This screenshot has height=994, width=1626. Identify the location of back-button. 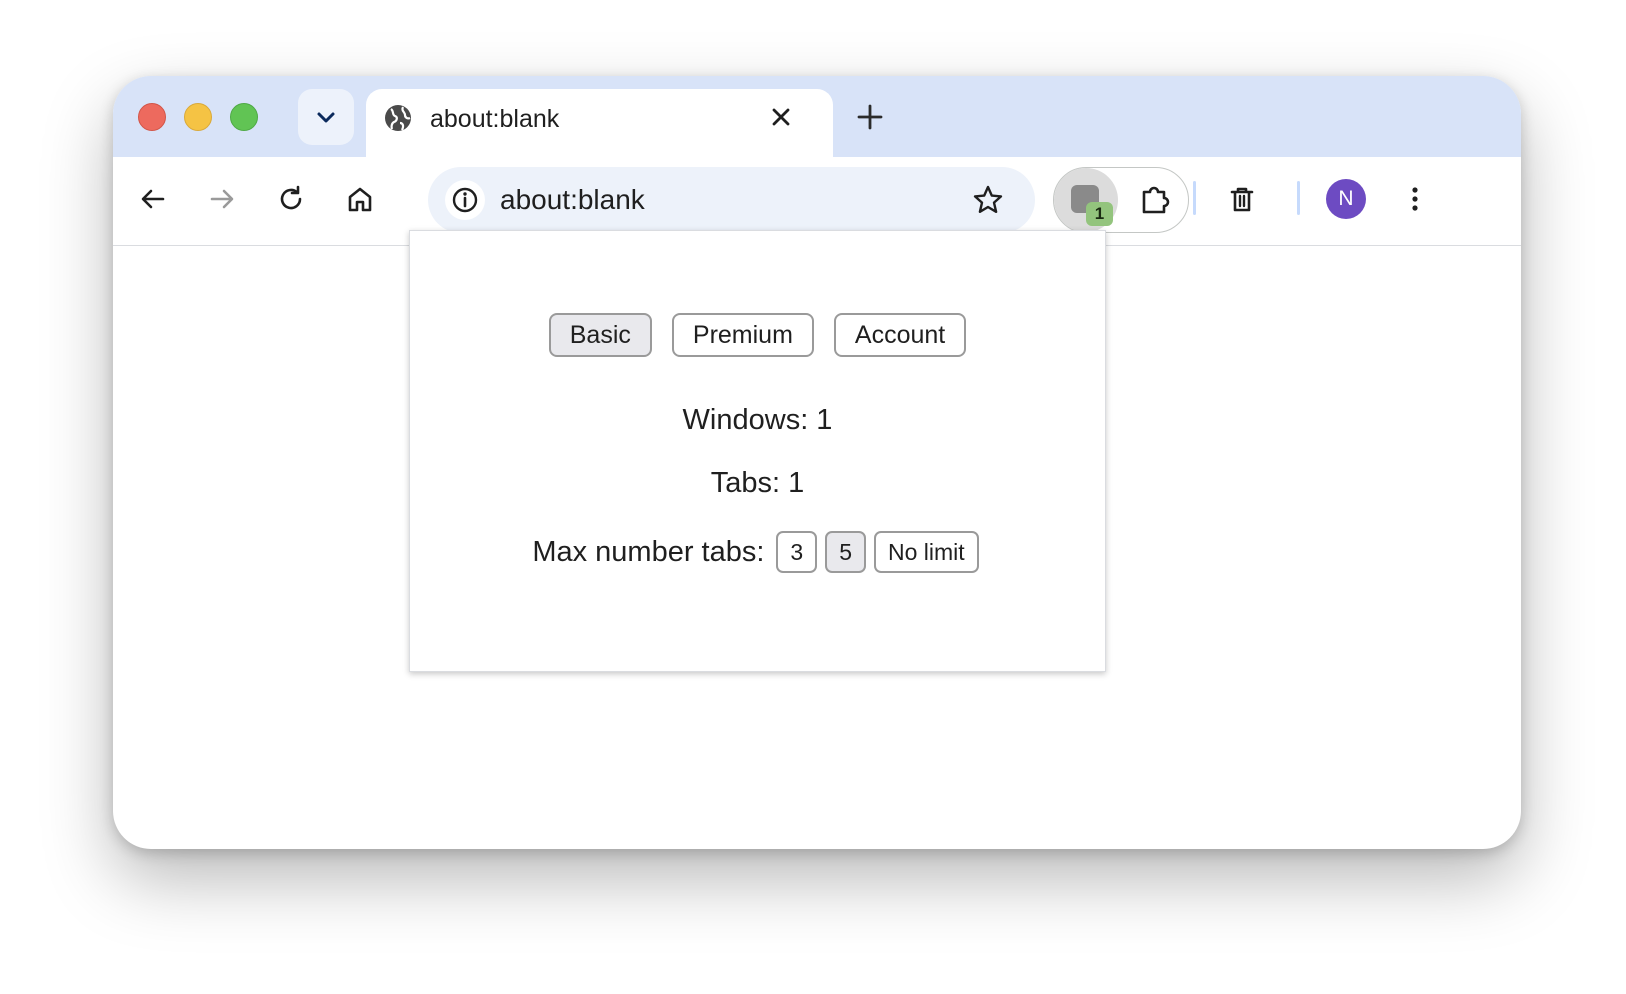
(153, 199).